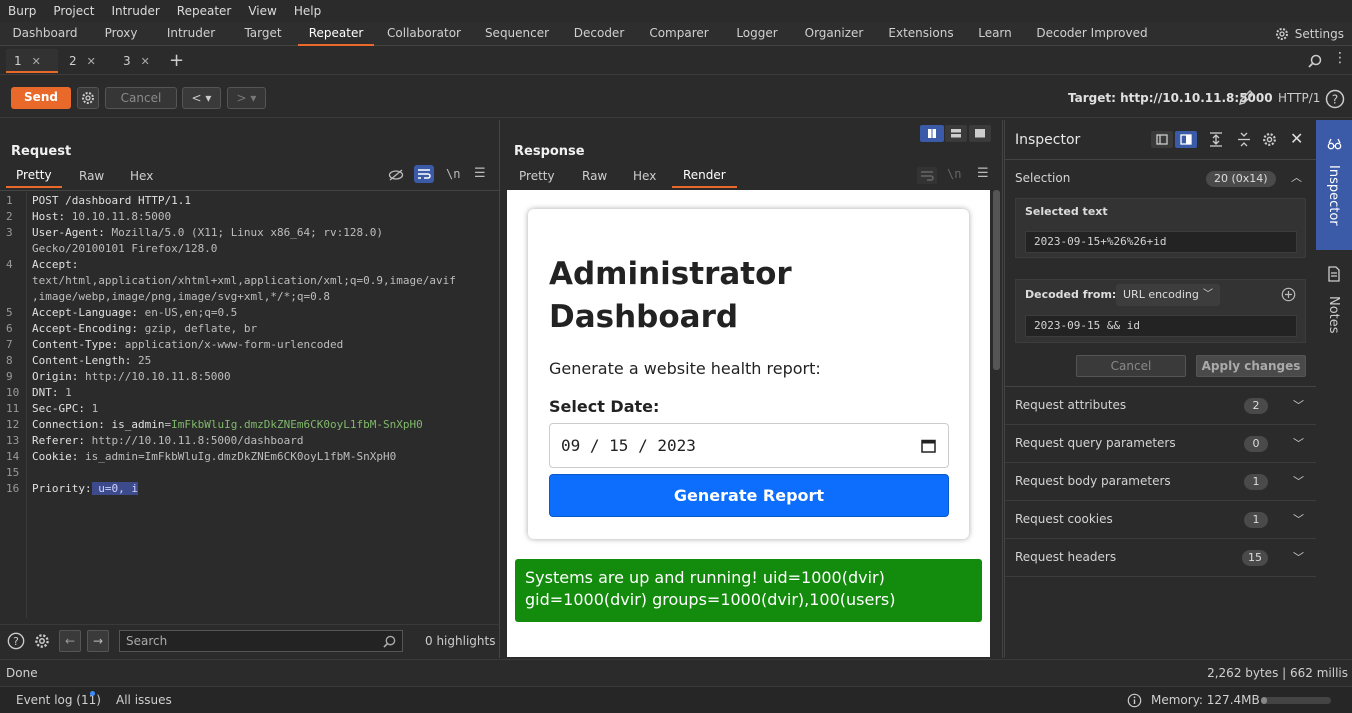 This screenshot has width=1352, height=713. Describe the element at coordinates (1309, 34) in the screenshot. I see `settings-button: Settings` at that location.